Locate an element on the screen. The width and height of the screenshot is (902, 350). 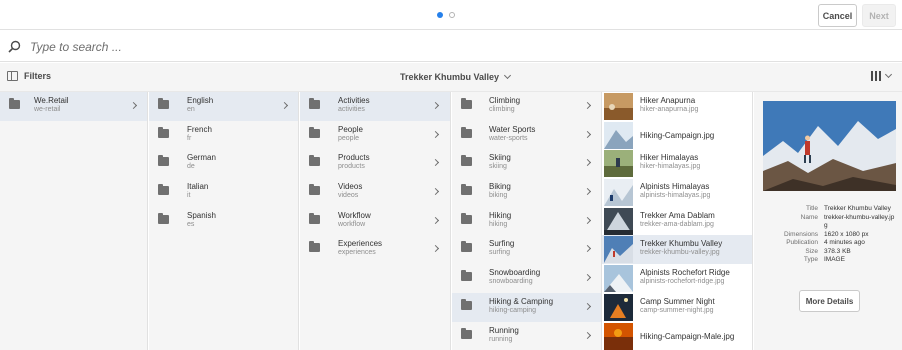
meta-row-dimensions: Dimensions 1620 x 1080 px is located at coordinates (828, 235).